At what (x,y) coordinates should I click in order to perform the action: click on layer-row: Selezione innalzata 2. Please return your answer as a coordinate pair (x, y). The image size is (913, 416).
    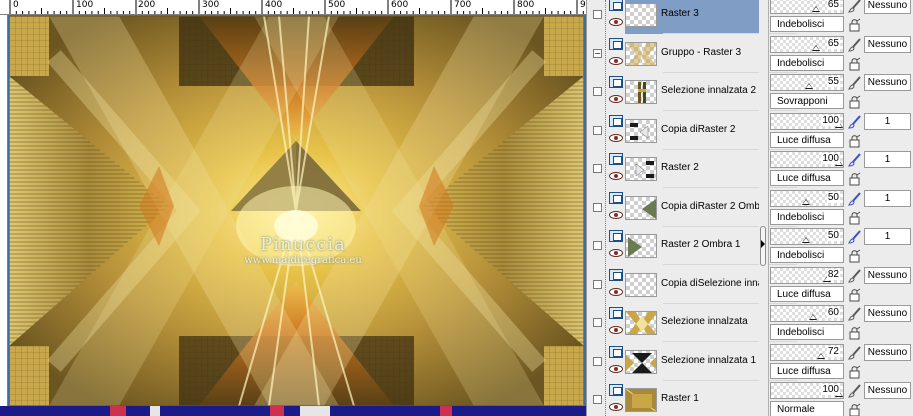
    Looking at the image, I should click on (692, 92).